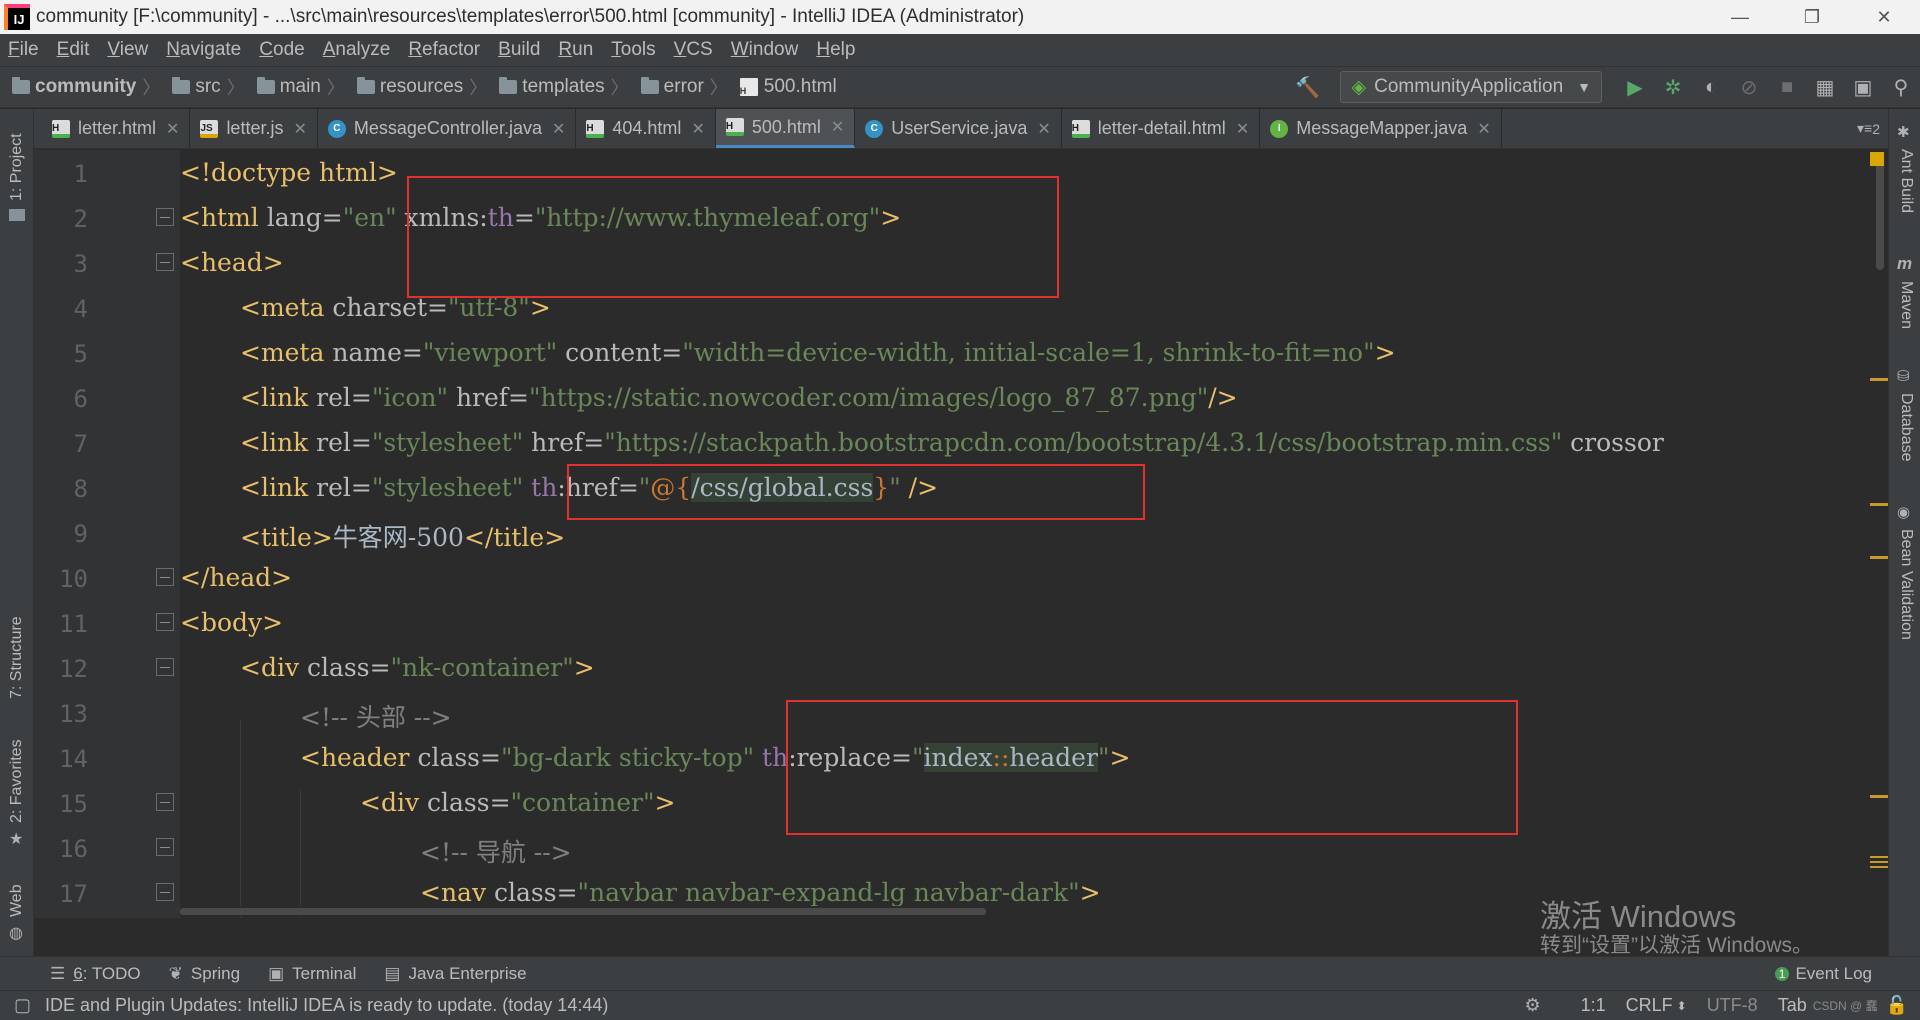 The width and height of the screenshot is (1920, 1020). What do you see at coordinates (646, 128) in the screenshot?
I see `tab-404-html: H 404.html ✕` at bounding box center [646, 128].